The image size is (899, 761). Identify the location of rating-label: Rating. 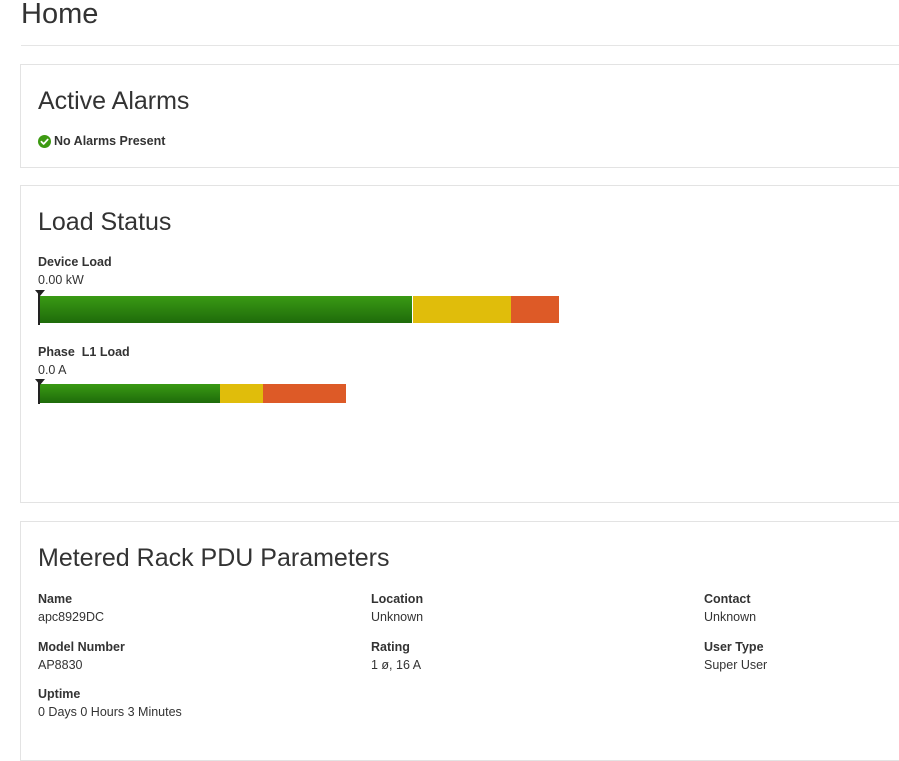
(390, 647).